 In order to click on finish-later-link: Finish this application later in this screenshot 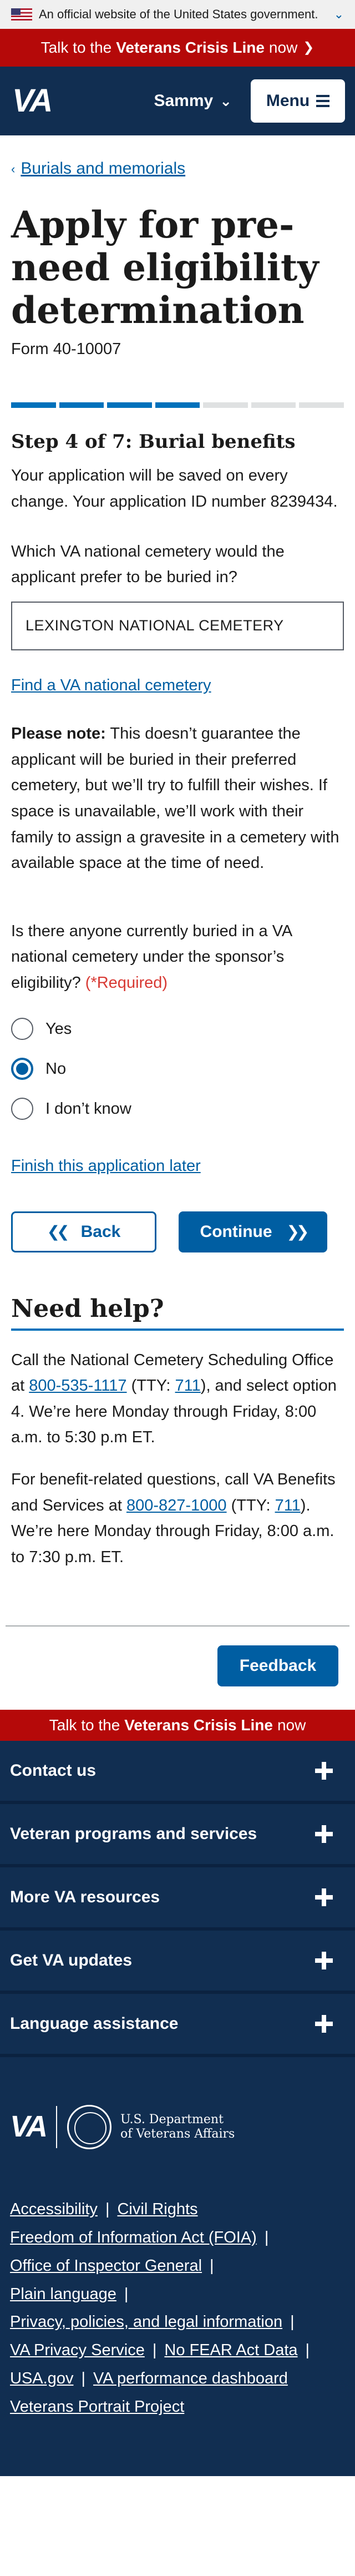, I will do `click(177, 1166)`.